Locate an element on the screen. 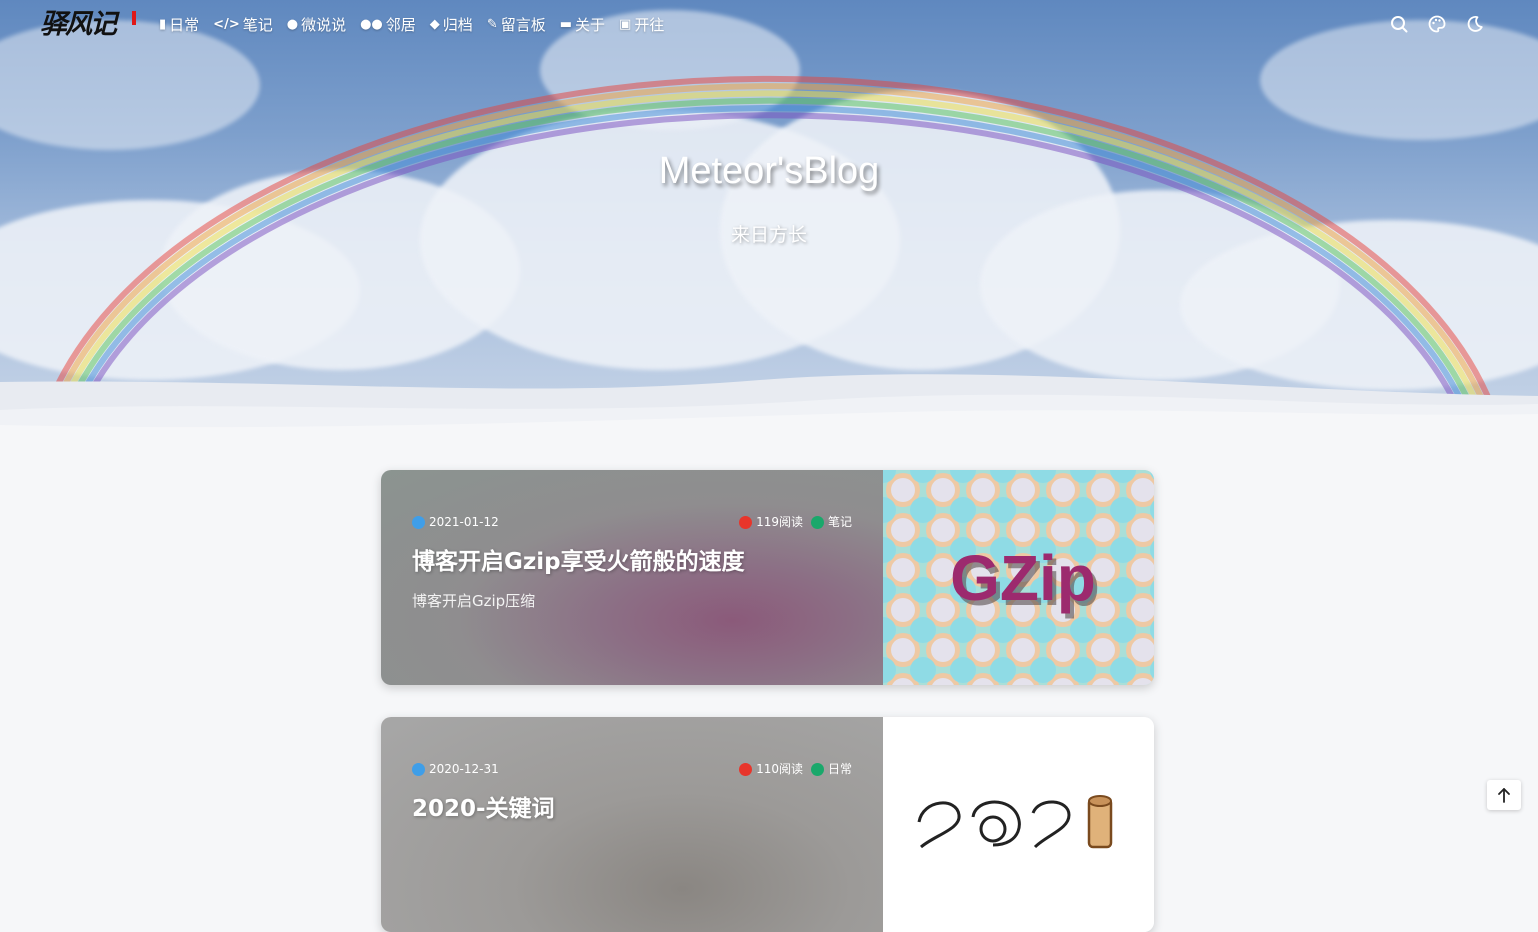 The image size is (1538, 932). post-title: 2020-关键词 is located at coordinates (483, 806).